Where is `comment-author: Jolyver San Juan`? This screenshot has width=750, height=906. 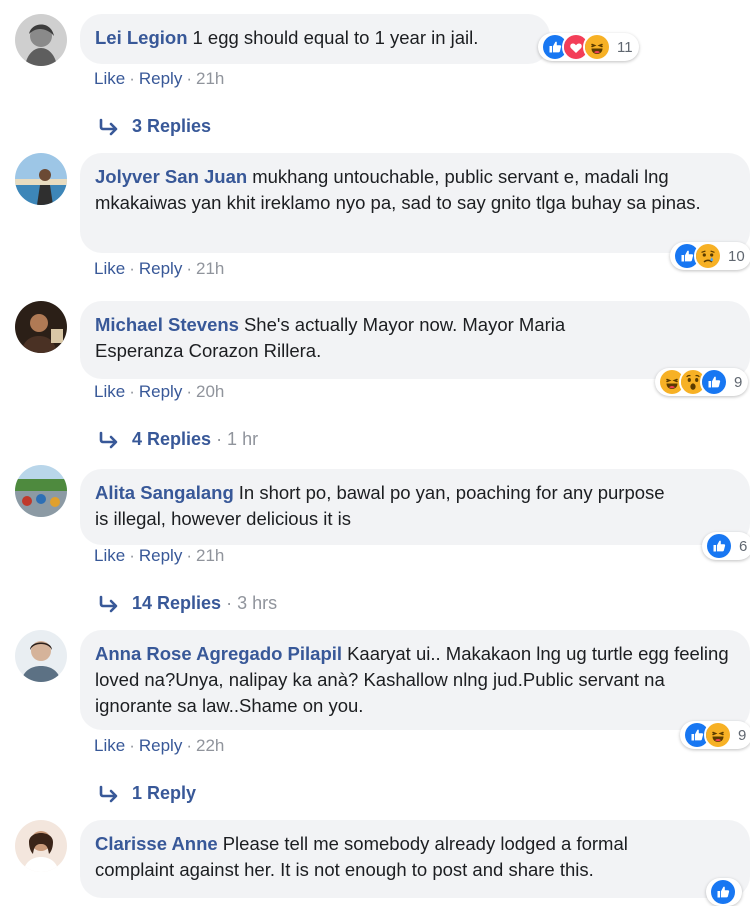
comment-author: Jolyver San Juan is located at coordinates (171, 176).